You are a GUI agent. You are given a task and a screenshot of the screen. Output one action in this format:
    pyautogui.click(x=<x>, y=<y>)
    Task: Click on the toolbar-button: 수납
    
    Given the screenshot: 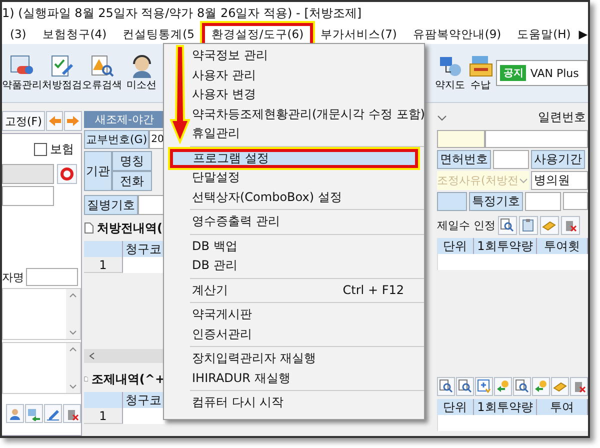 What is the action you would take?
    pyautogui.click(x=480, y=73)
    